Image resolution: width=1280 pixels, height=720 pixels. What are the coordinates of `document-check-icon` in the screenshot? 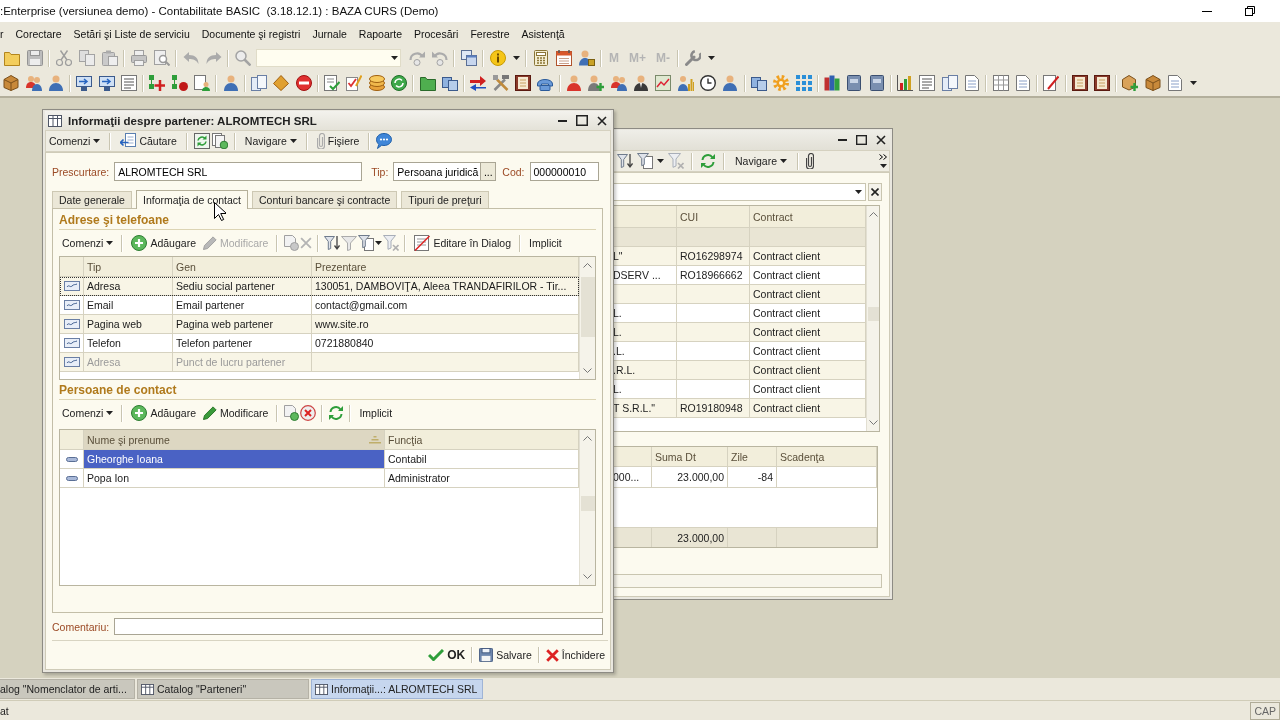 It's located at (332, 83).